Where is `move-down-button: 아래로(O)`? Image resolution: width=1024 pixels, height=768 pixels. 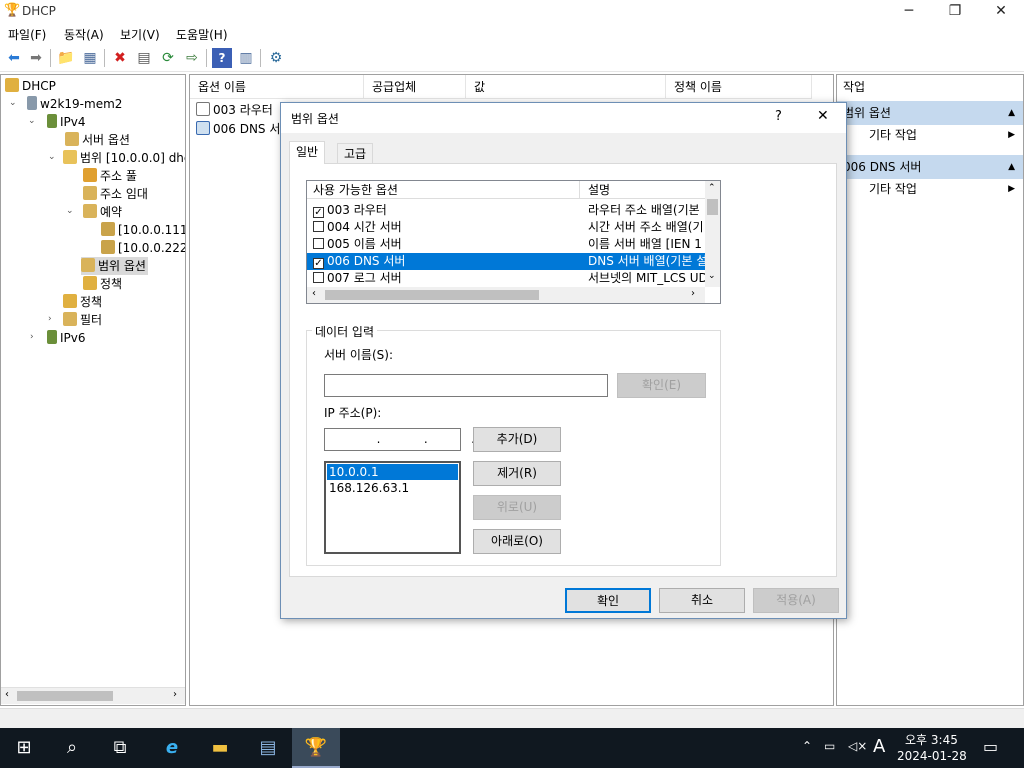 move-down-button: 아래로(O) is located at coordinates (517, 541).